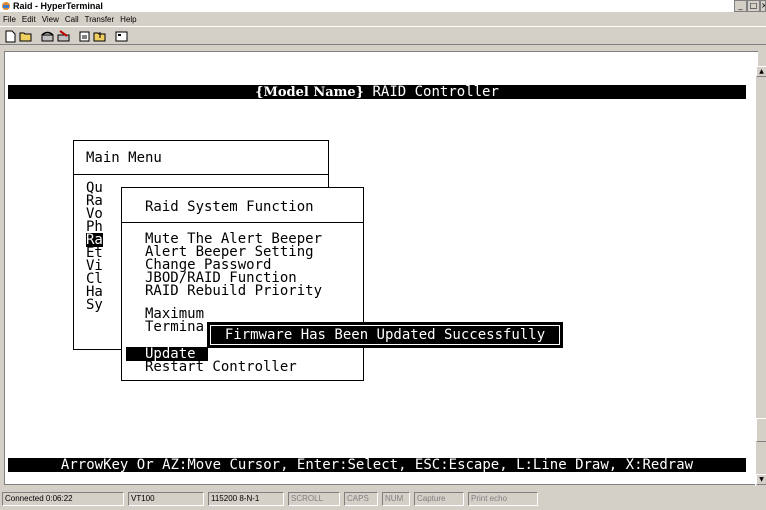 The width and height of the screenshot is (766, 510). I want to click on menu-call: Call, so click(72, 19).